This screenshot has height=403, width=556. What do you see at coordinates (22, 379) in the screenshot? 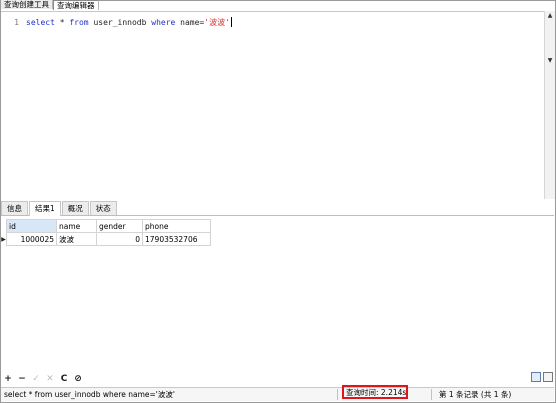
I see `delete-record-icon: −` at bounding box center [22, 379].